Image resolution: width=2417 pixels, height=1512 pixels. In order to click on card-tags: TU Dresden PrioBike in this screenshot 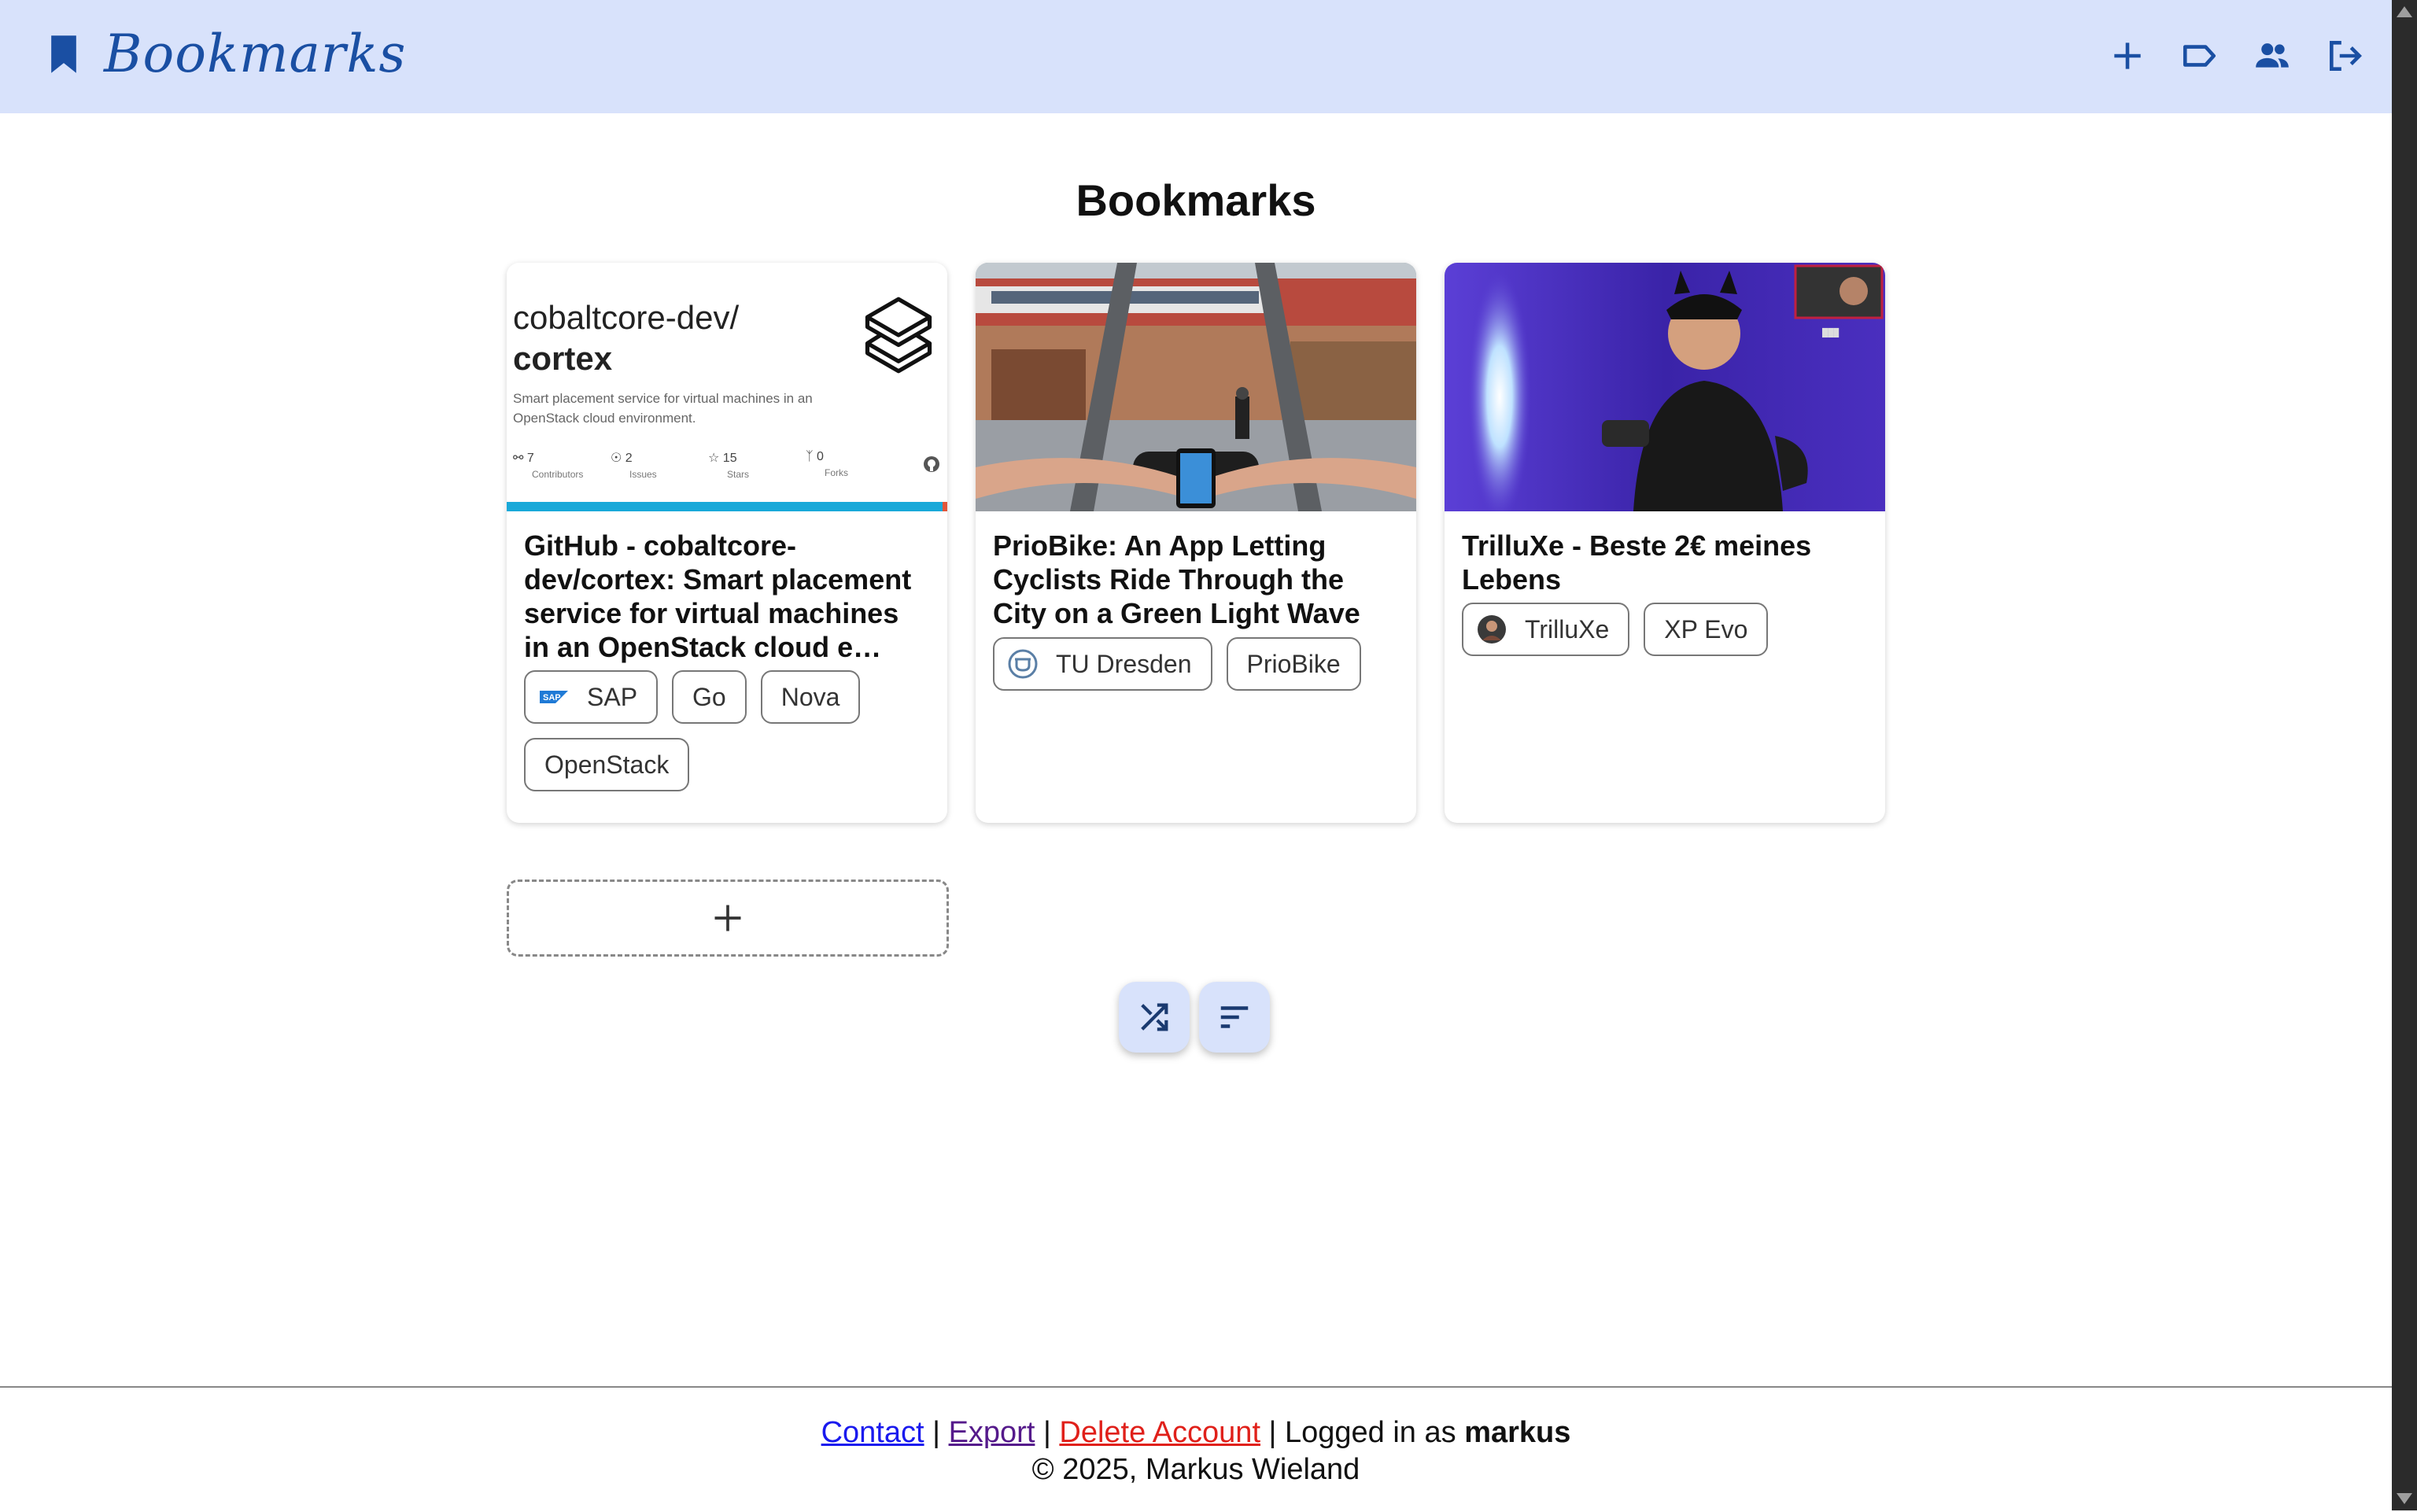, I will do `click(1200, 664)`.